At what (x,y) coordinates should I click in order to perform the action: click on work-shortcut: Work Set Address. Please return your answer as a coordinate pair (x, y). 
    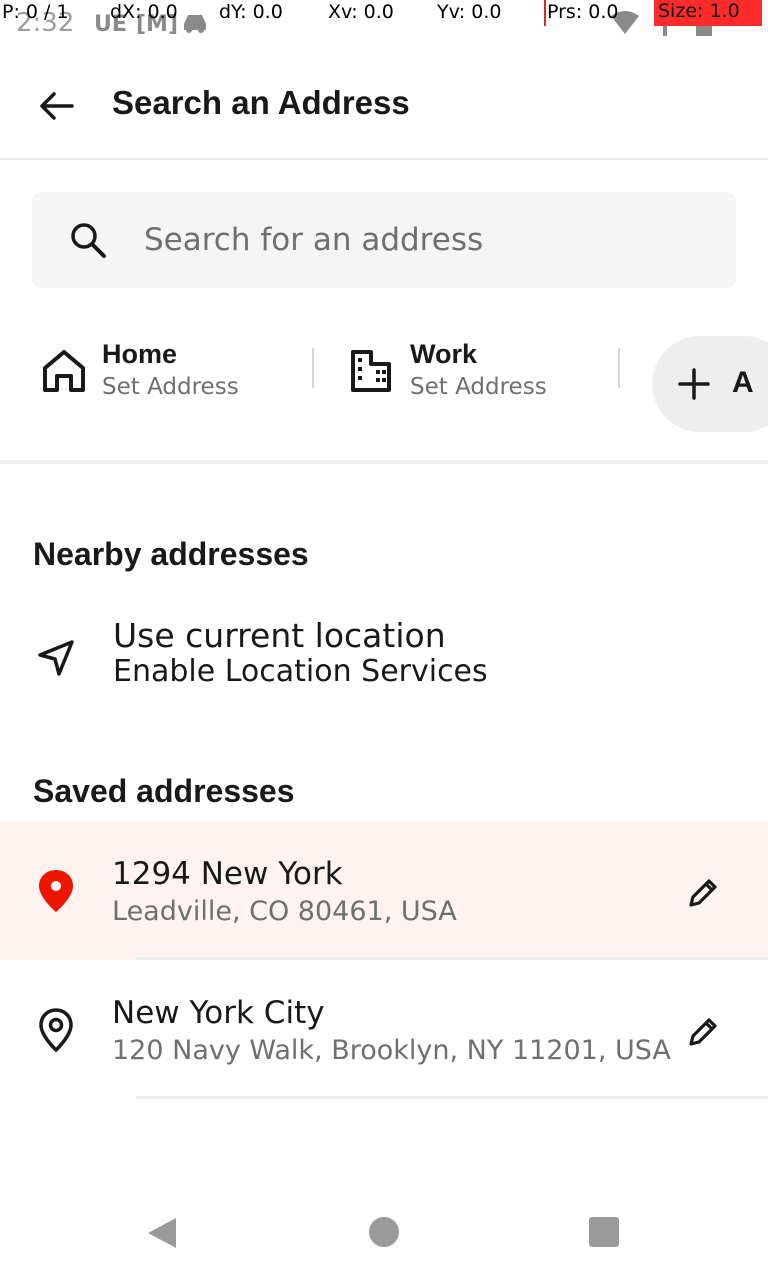
    Looking at the image, I should click on (447, 381).